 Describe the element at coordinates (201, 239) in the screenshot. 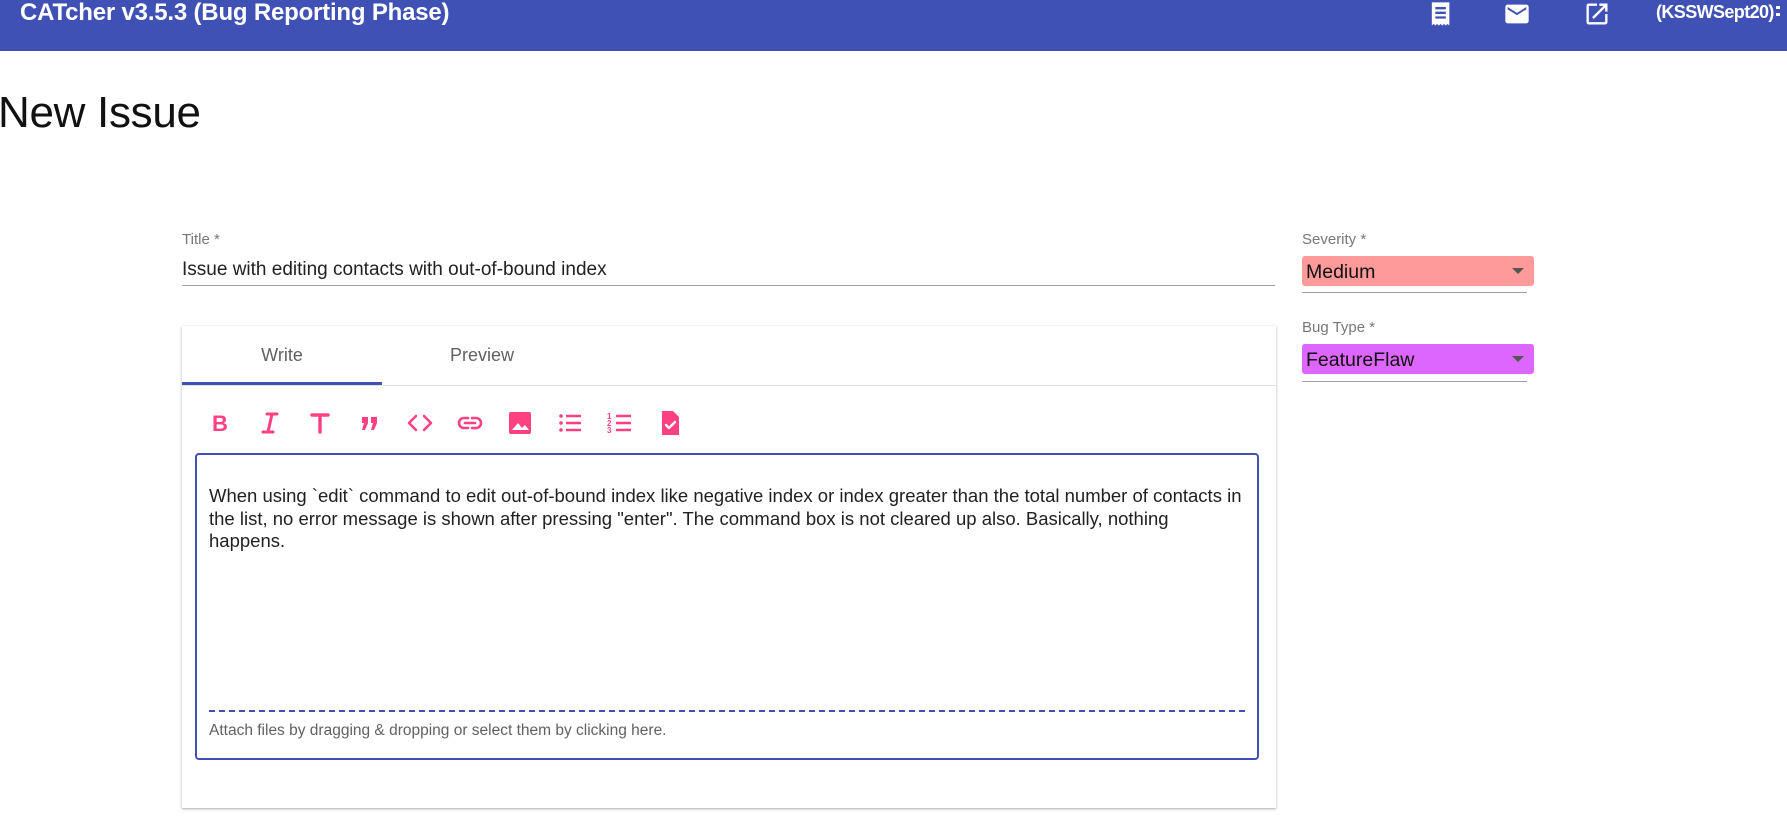

I see `title-label: Title *` at that location.